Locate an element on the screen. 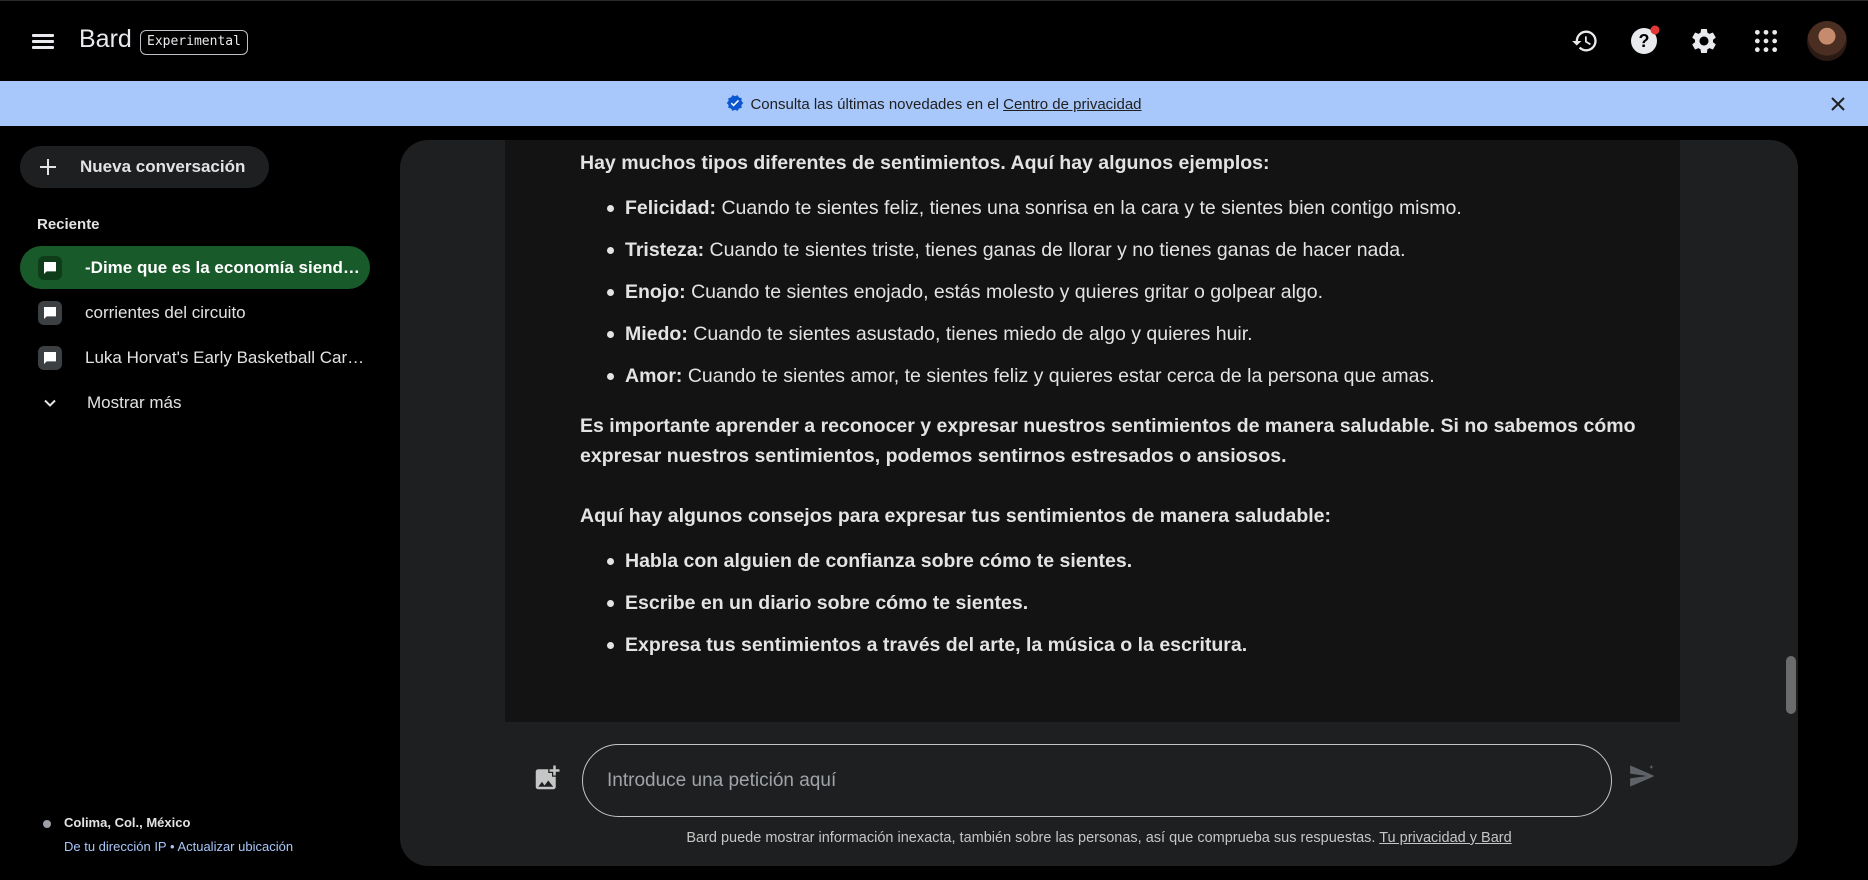 This screenshot has width=1868, height=880. settings-icon is located at coordinates (1704, 41).